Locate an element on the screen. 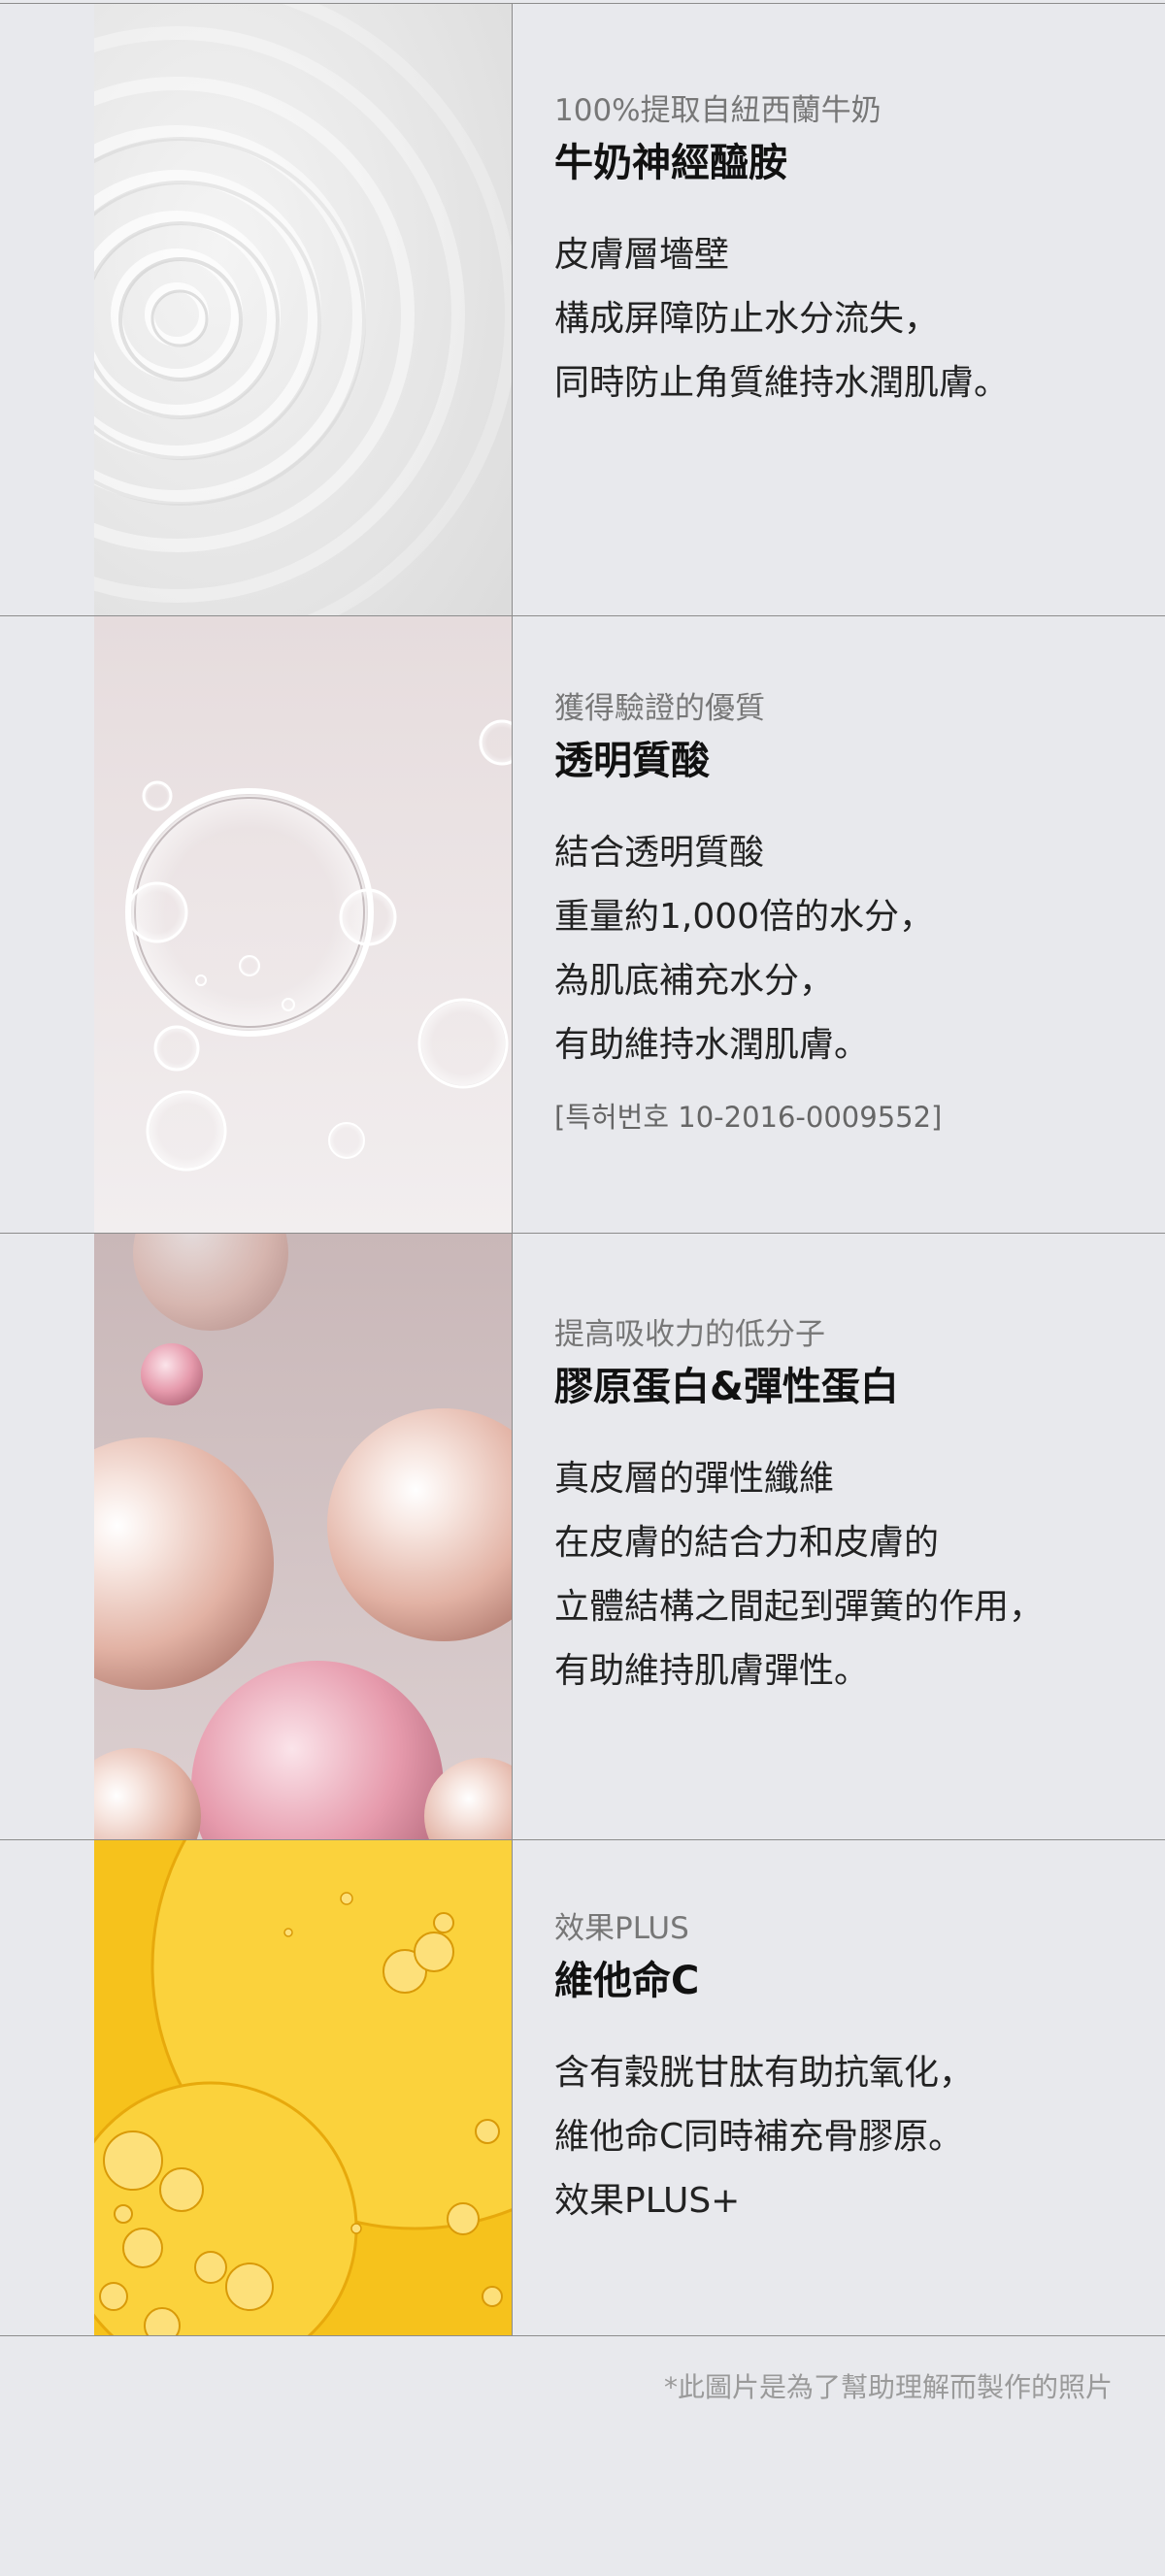  section-description: 皮膚層墻壁 構成屏障防止水分流失， 同時防止角質維持水潤肌膚。 is located at coordinates (845, 319).